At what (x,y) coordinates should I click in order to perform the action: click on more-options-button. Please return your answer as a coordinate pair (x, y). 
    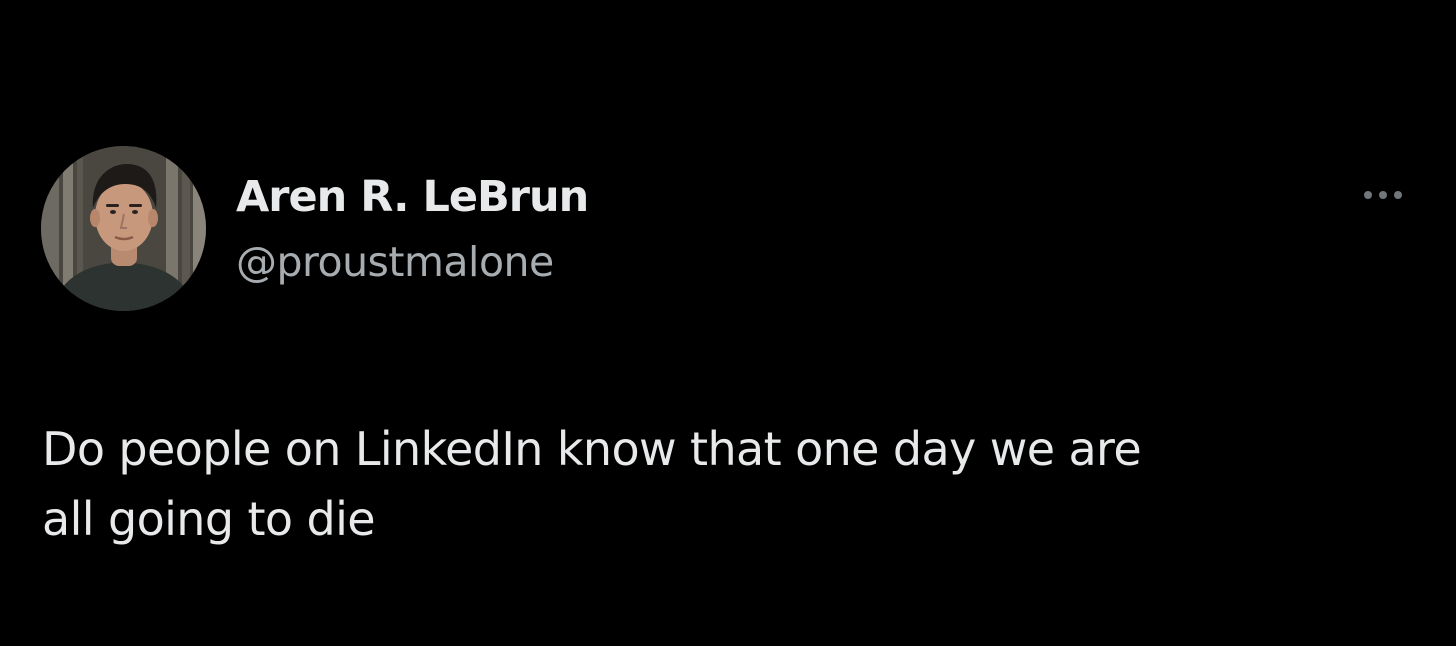
    Looking at the image, I should click on (1383, 195).